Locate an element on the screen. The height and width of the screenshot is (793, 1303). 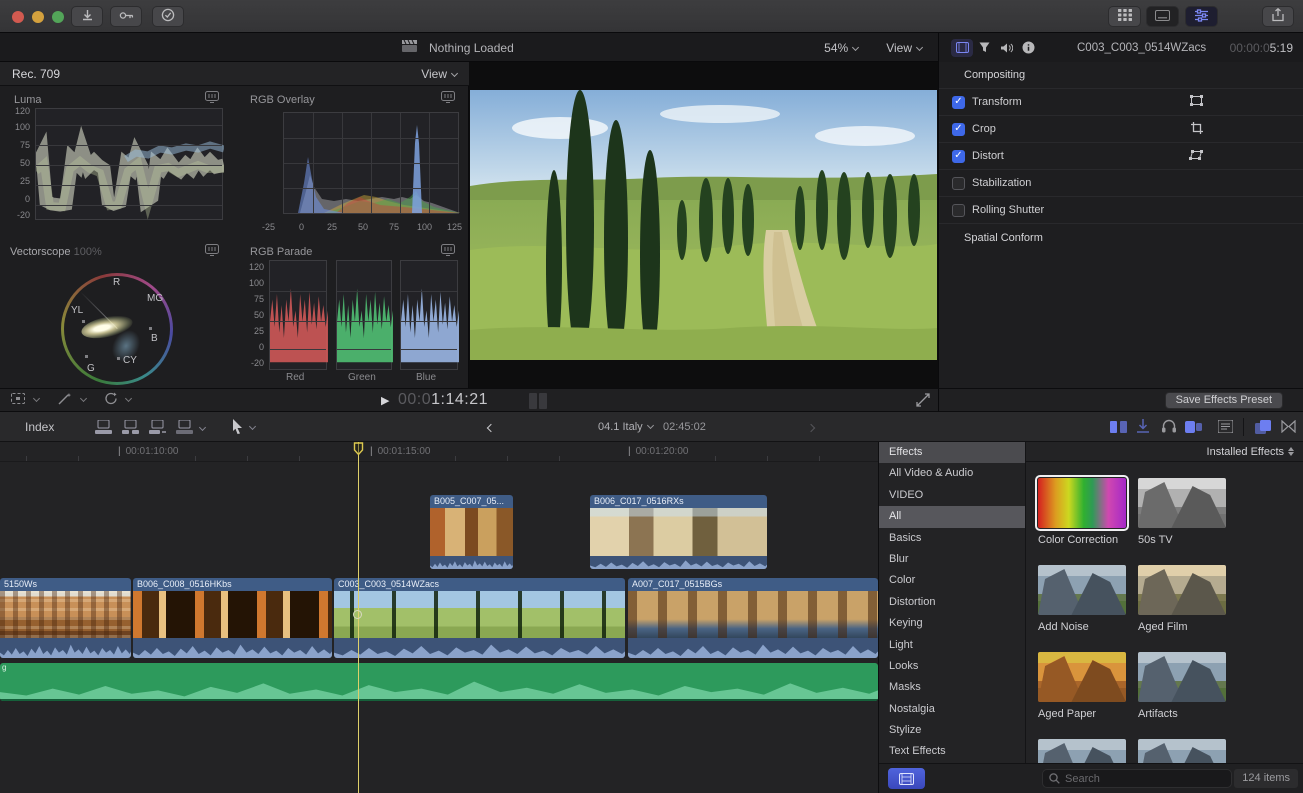
timeline-appearance-icon is located at coordinates (1225, 426).